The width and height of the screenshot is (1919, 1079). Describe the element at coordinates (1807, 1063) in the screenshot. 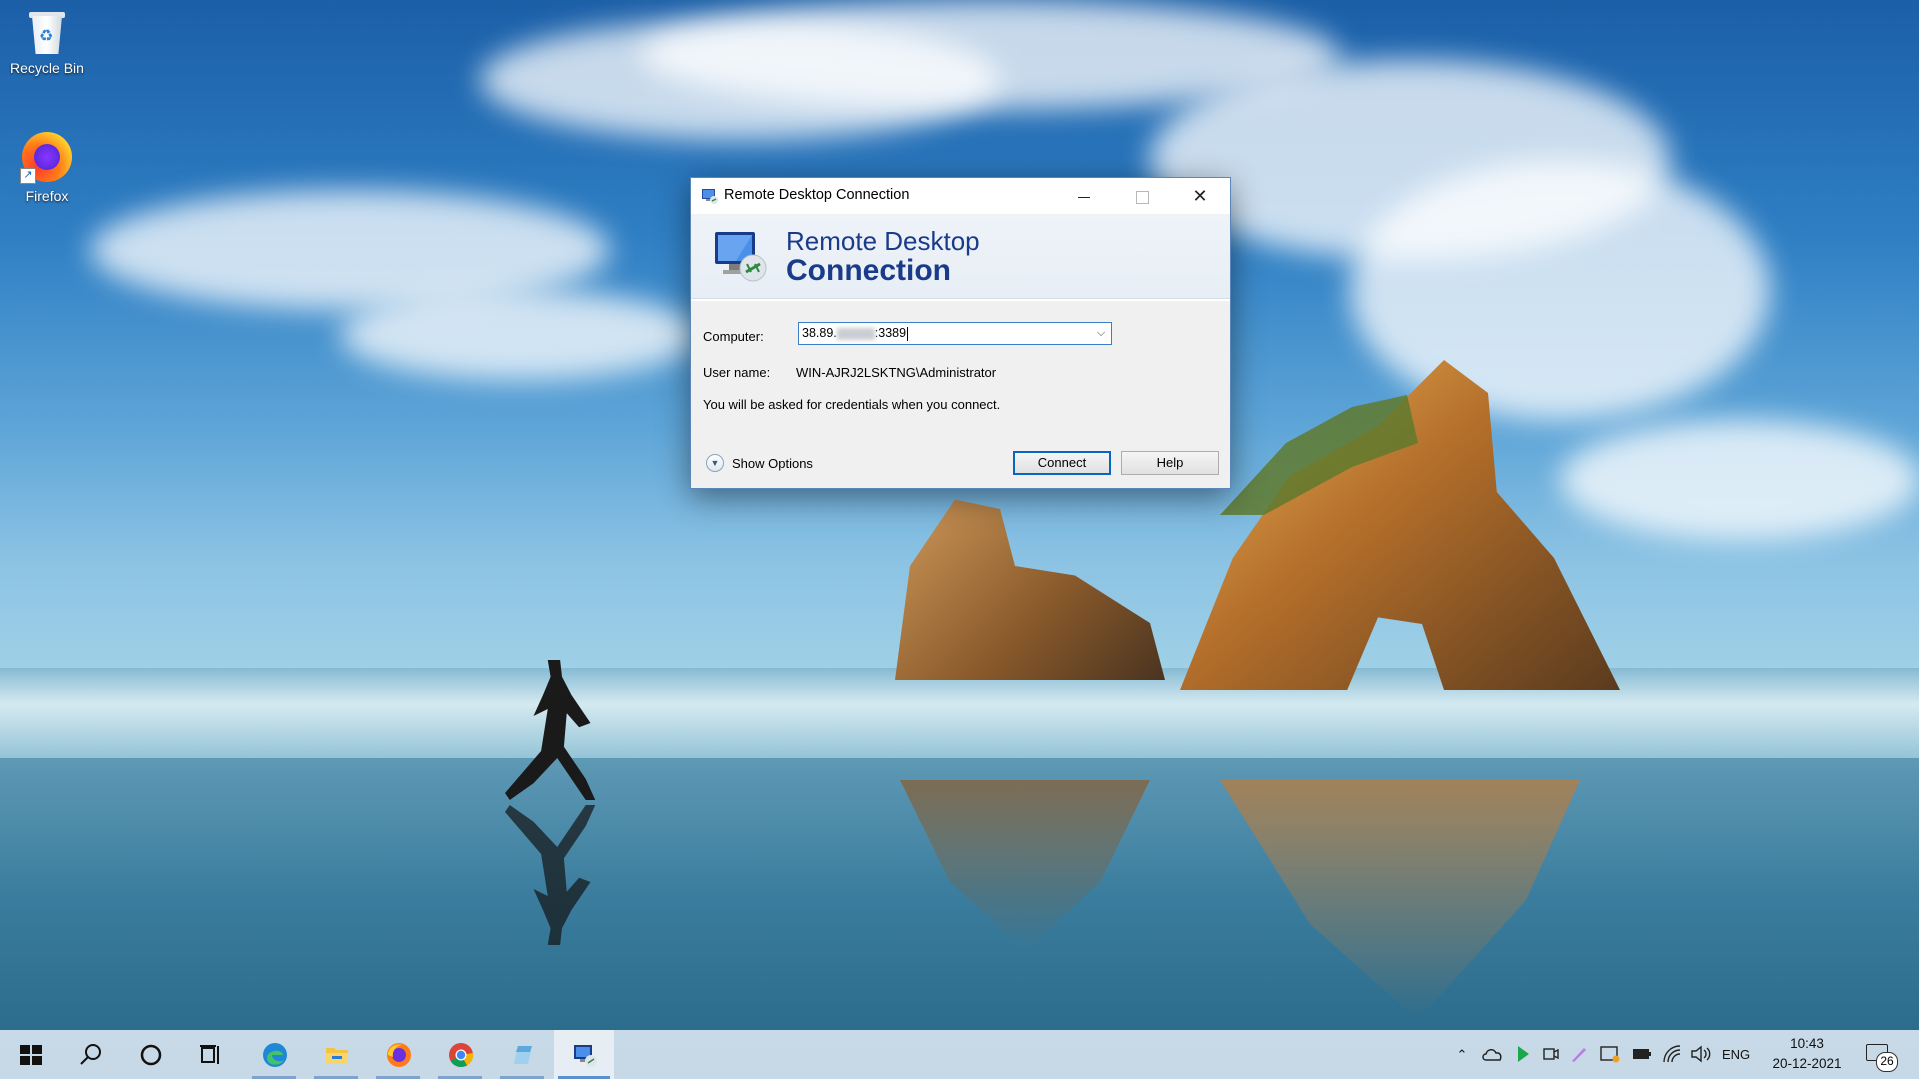

I see `clock-date: 20-12-2021` at that location.